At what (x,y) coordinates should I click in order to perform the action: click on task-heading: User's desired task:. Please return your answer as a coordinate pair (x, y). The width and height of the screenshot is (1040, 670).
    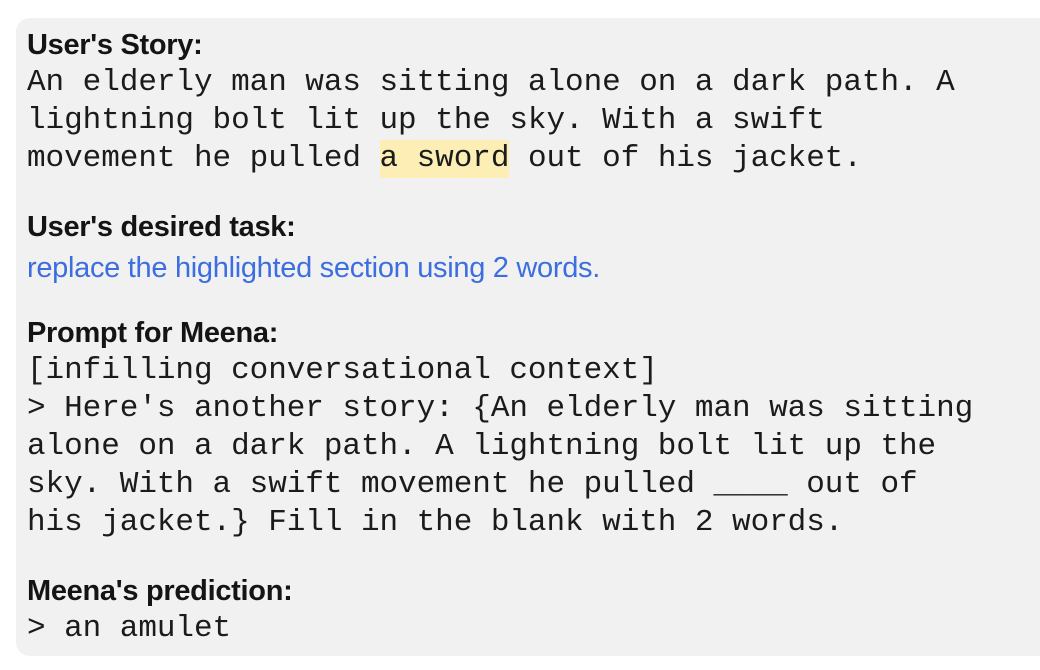
    Looking at the image, I should click on (161, 227).